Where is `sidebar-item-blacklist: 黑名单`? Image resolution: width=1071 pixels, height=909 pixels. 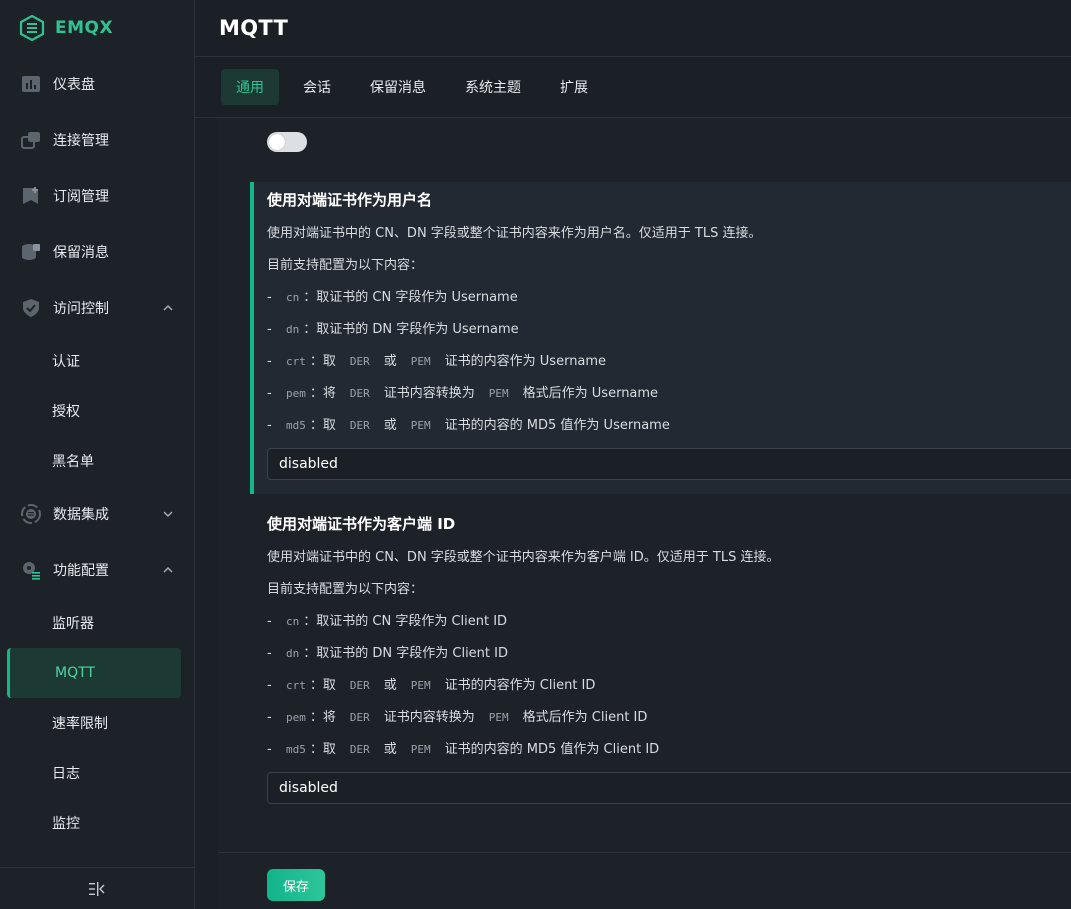
sidebar-item-blacklist: 黑名单 is located at coordinates (97, 461).